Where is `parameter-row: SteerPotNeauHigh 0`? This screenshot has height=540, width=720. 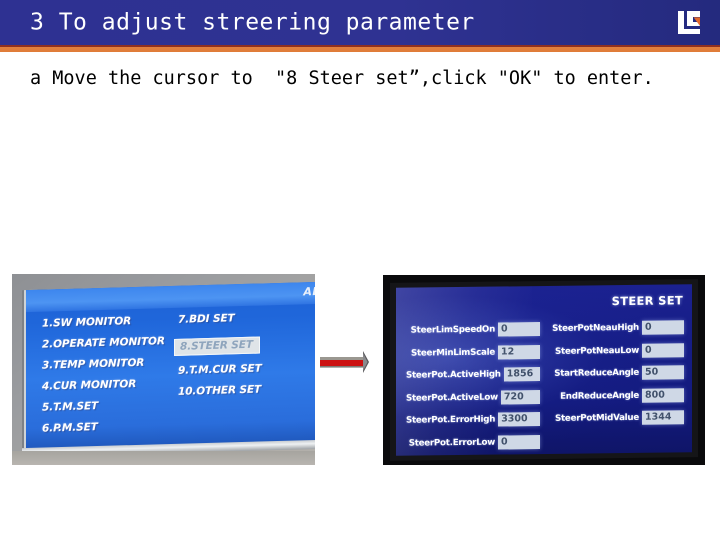
parameter-row: SteerPotNeauHigh 0 is located at coordinates (617, 328).